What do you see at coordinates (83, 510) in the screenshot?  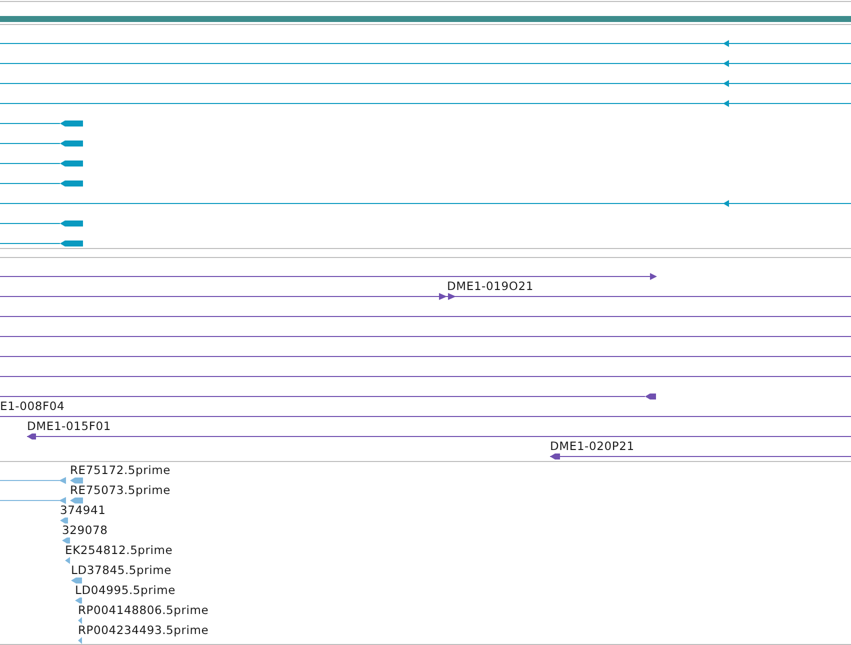 I see `feature-label: 374941` at bounding box center [83, 510].